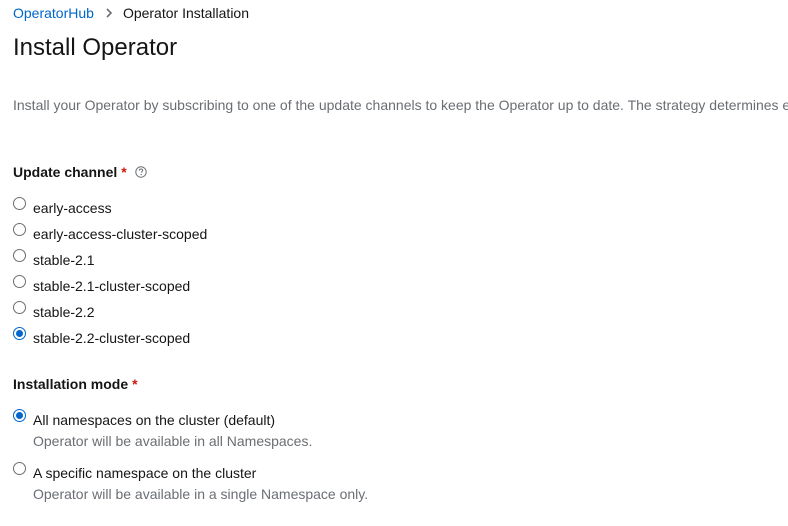  I want to click on radio-option-early-access: early-access, so click(62, 207).